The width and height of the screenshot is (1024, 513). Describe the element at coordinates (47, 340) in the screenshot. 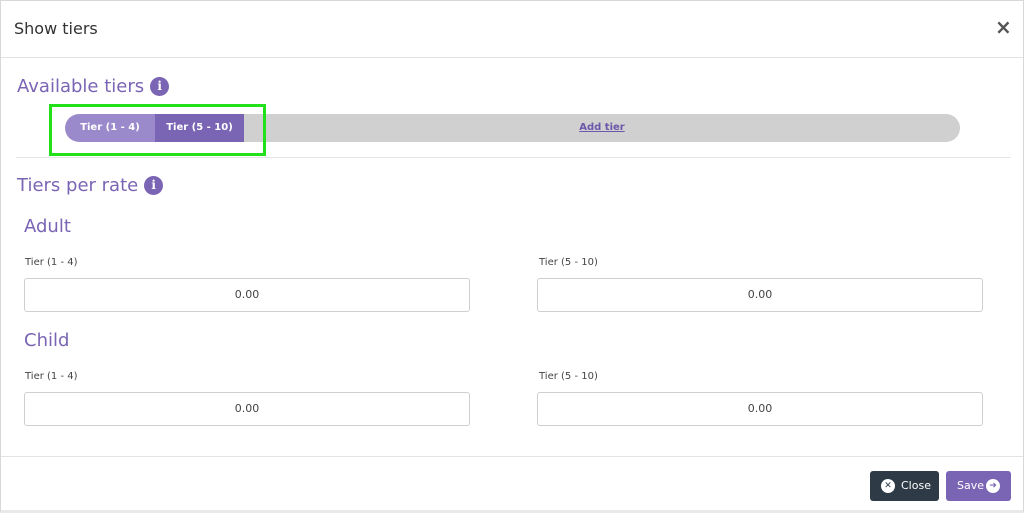

I see `group-title-child: Child` at that location.